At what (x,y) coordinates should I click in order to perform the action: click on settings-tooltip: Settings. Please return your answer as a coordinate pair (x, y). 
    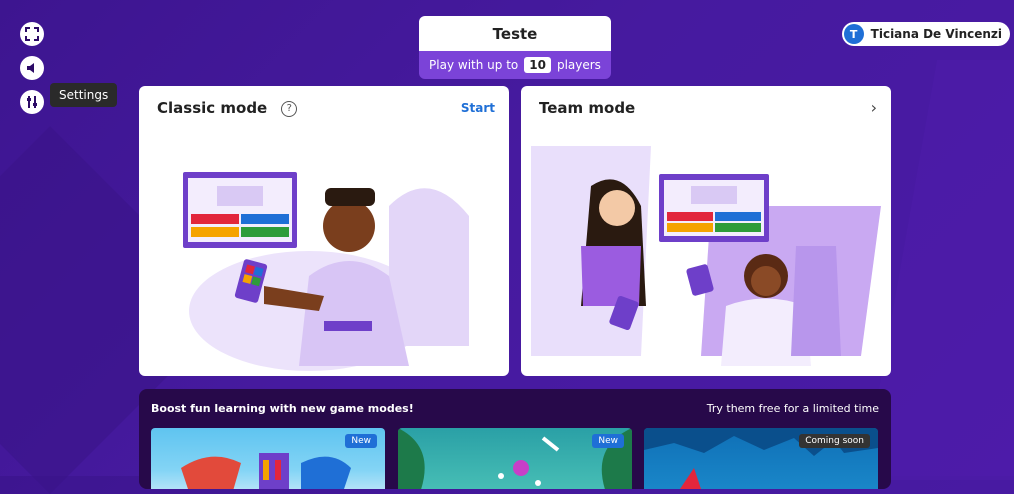
    Looking at the image, I should click on (84, 95).